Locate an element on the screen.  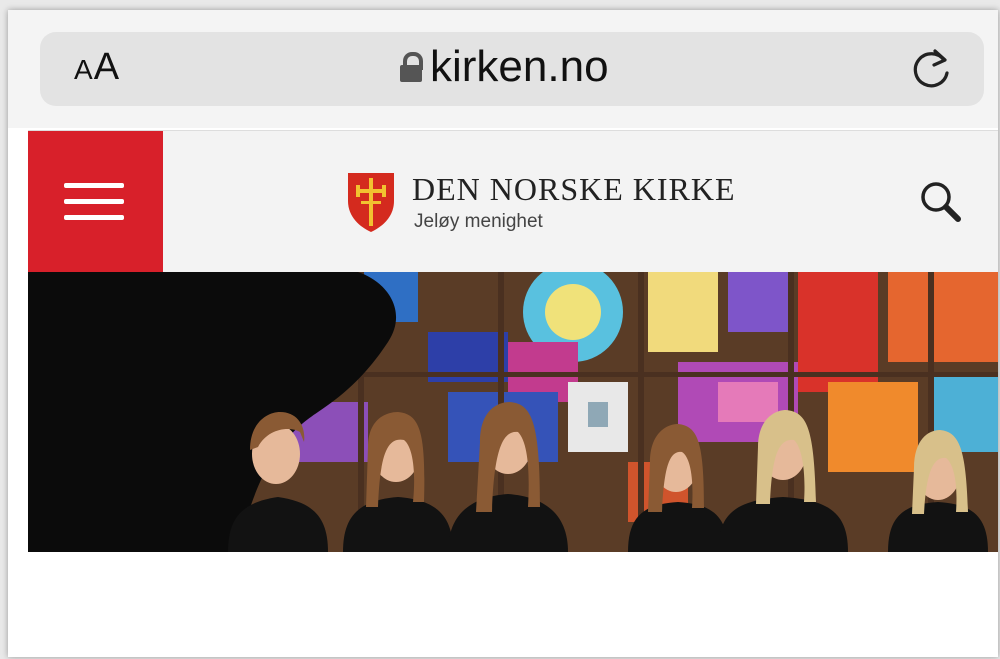
search-icon is located at coordinates (940, 201).